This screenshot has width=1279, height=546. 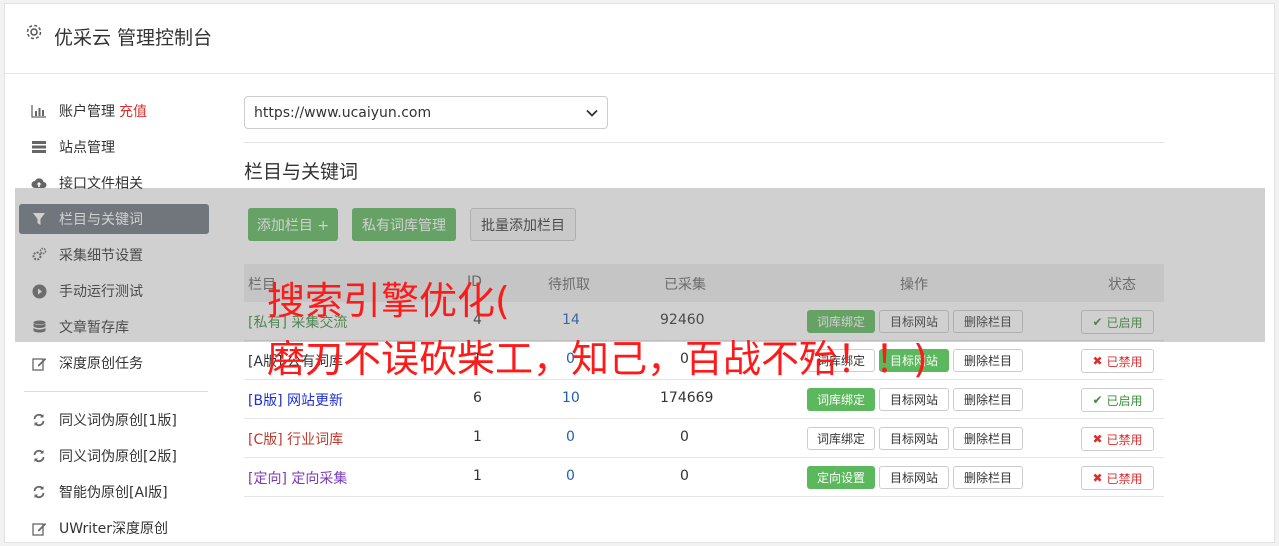 What do you see at coordinates (297, 478) in the screenshot?
I see `column-name-link: [定向] 定向采集` at bounding box center [297, 478].